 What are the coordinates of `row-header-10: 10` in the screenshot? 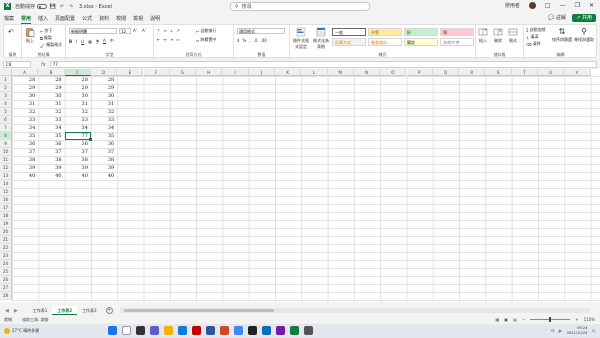 It's located at (6, 152).